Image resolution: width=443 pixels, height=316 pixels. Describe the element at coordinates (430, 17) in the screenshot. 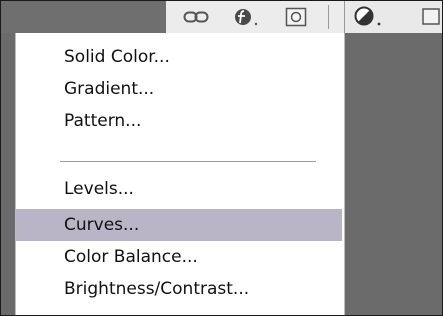

I see `new-layer-icon` at that location.